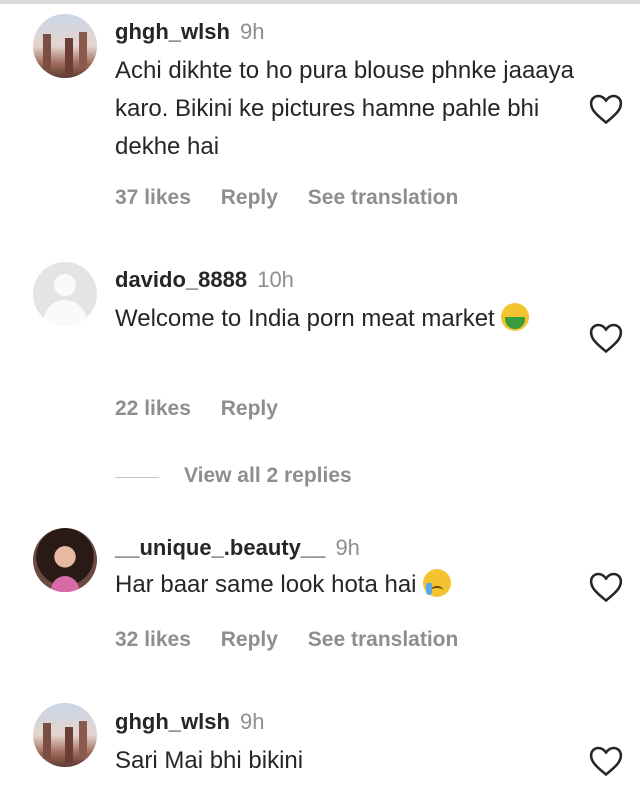  Describe the element at coordinates (65, 285) in the screenshot. I see `avatar-head` at that location.